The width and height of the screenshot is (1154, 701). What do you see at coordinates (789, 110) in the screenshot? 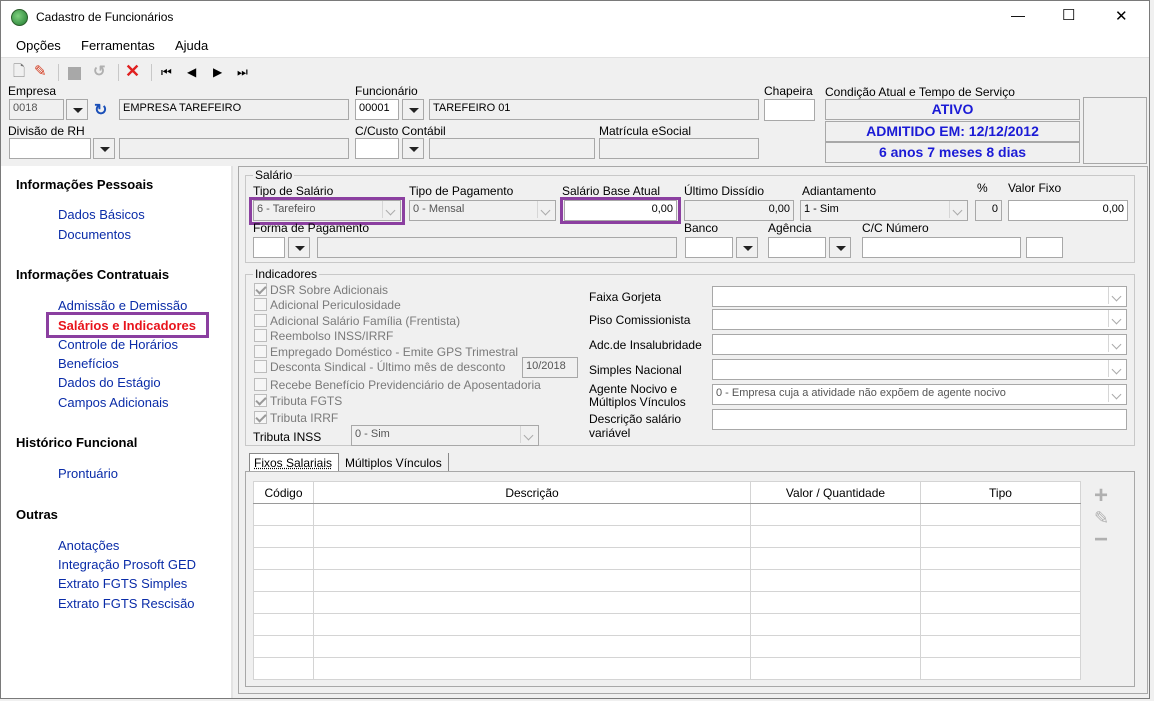
I see `chapeira-field` at bounding box center [789, 110].